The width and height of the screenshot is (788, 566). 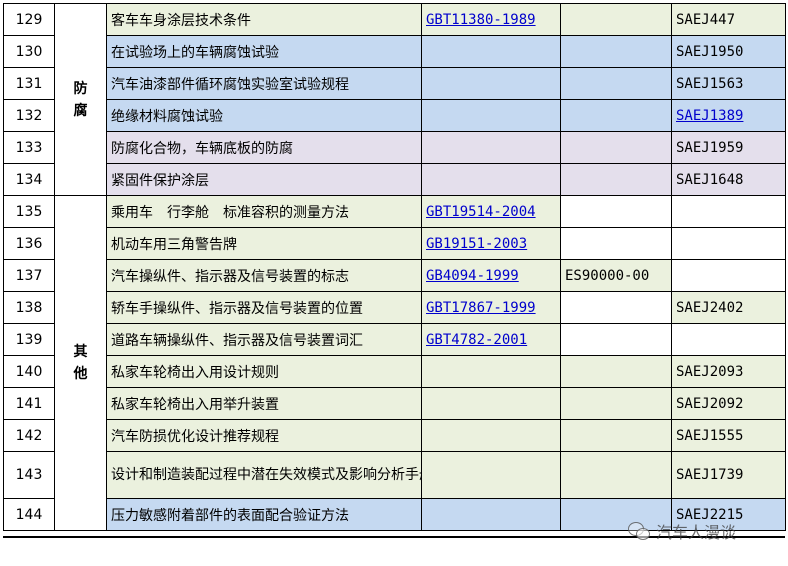 I want to click on sae-standard: SAEJ1959, so click(x=728, y=147).